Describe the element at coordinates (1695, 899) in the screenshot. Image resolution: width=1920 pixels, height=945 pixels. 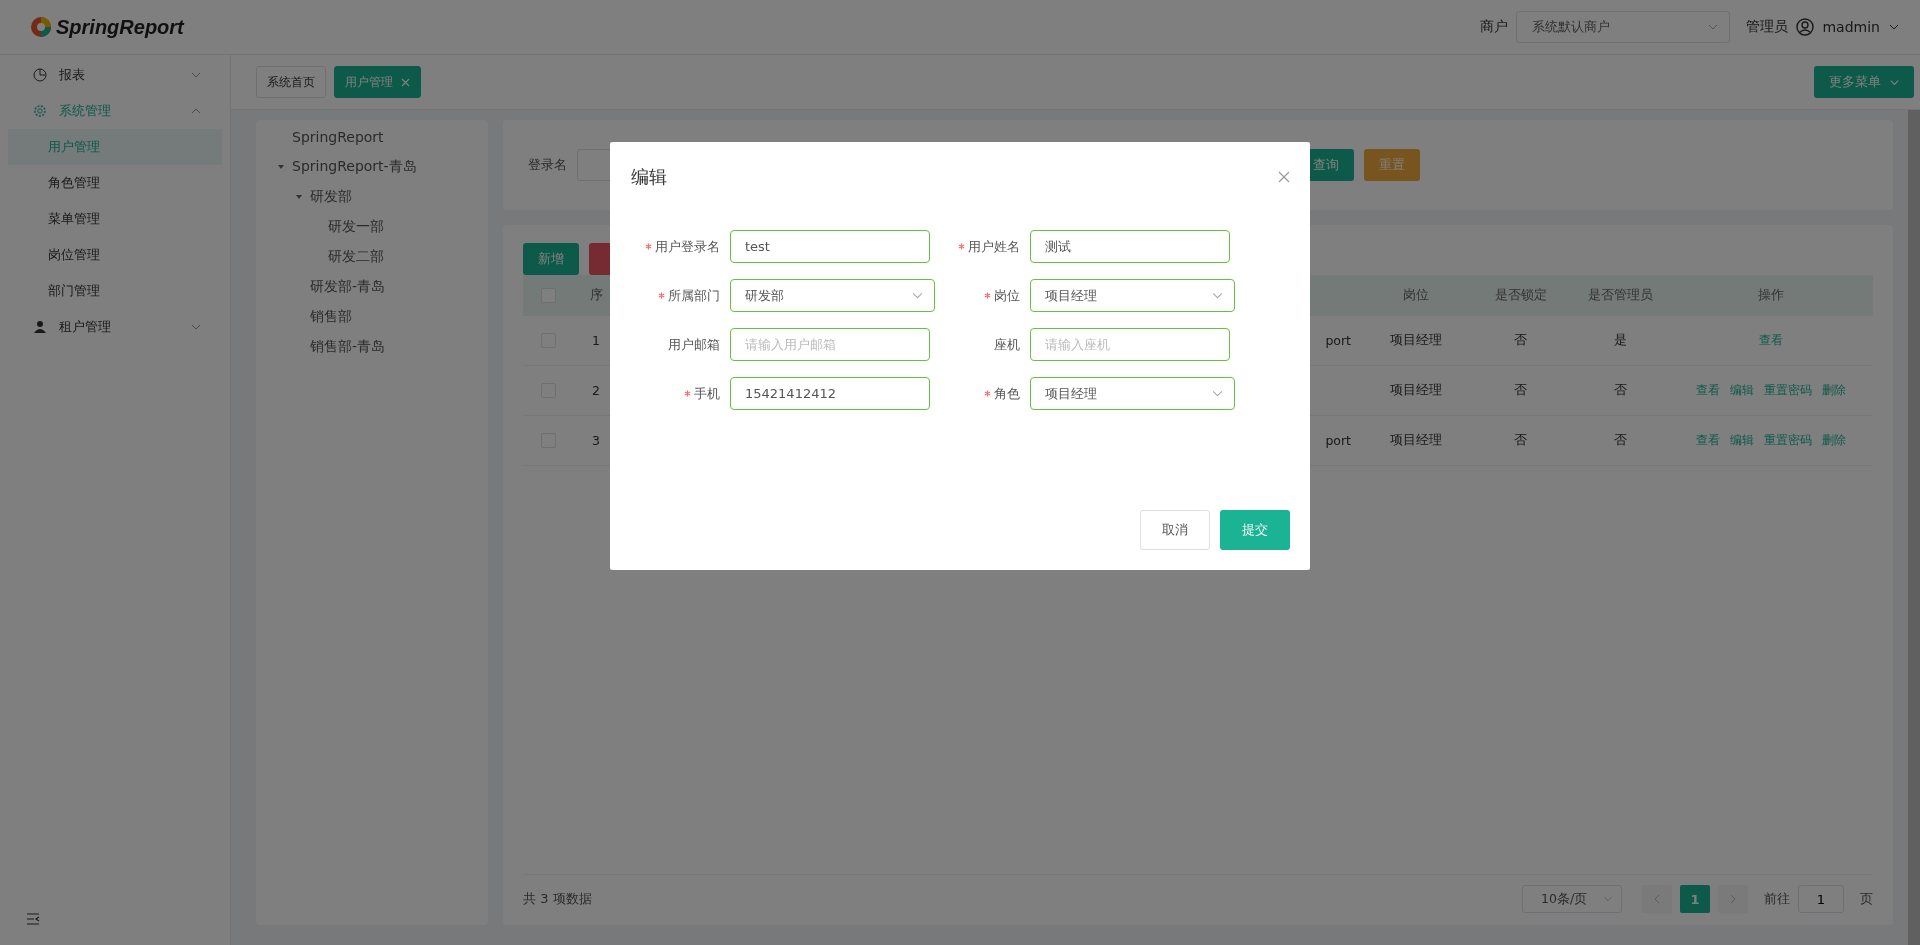
I see `page-number: 1` at that location.